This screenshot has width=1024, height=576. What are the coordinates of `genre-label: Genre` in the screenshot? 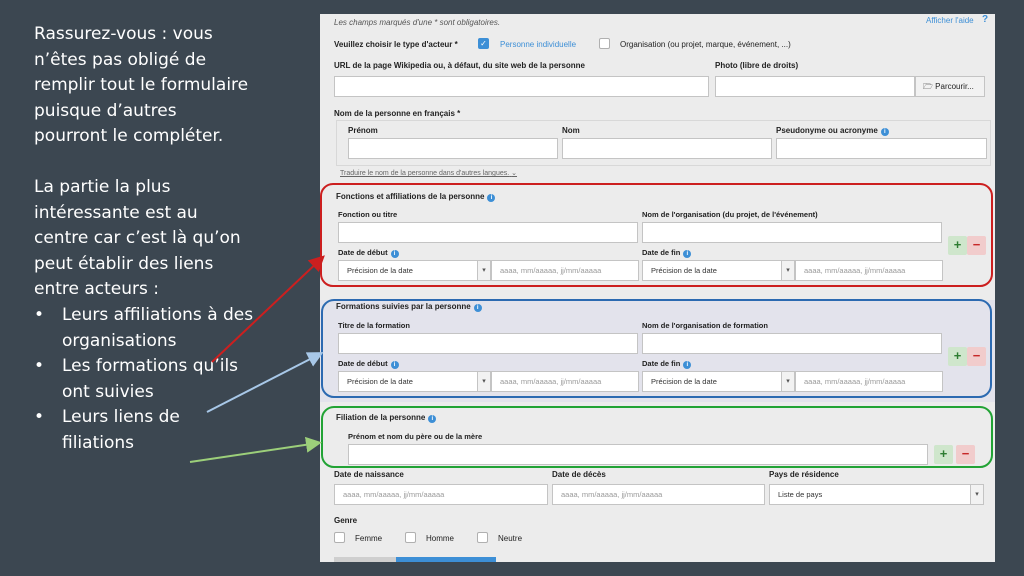 It's located at (346, 520).